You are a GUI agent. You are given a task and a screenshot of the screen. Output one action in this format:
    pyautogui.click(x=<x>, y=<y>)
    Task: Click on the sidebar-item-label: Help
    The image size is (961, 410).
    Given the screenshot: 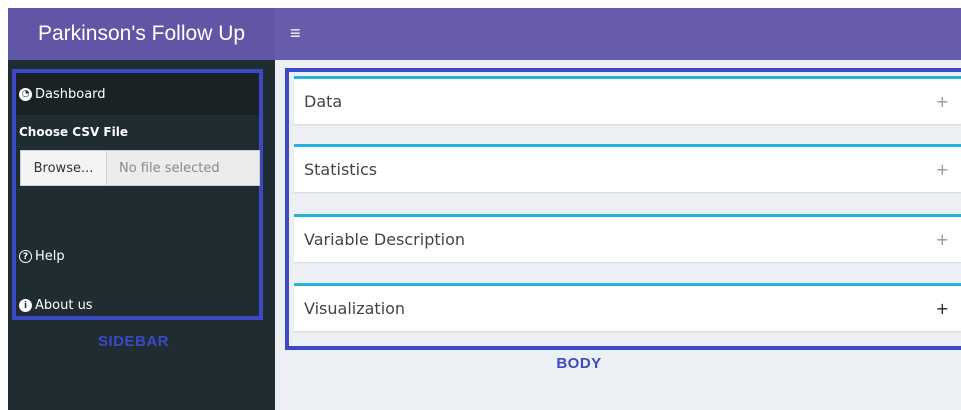 What is the action you would take?
    pyautogui.click(x=50, y=256)
    